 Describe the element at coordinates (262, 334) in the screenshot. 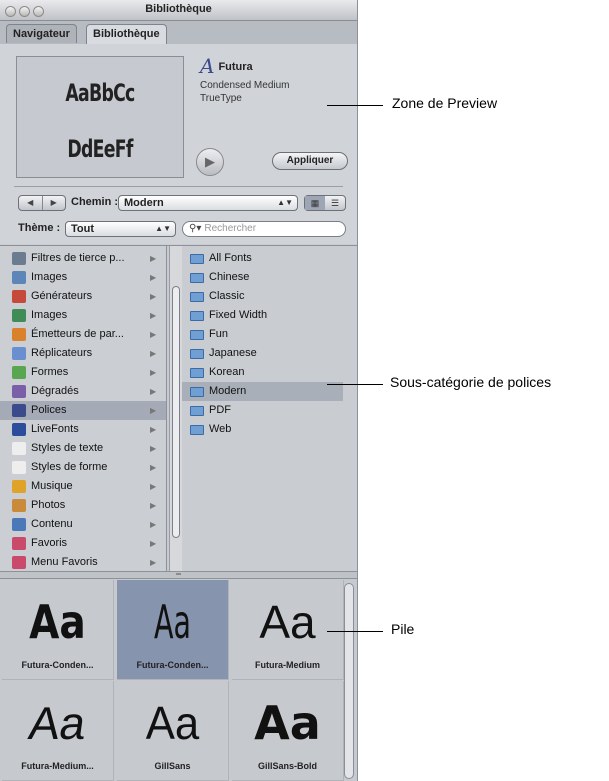

I see `subcategory-item: Fun` at that location.